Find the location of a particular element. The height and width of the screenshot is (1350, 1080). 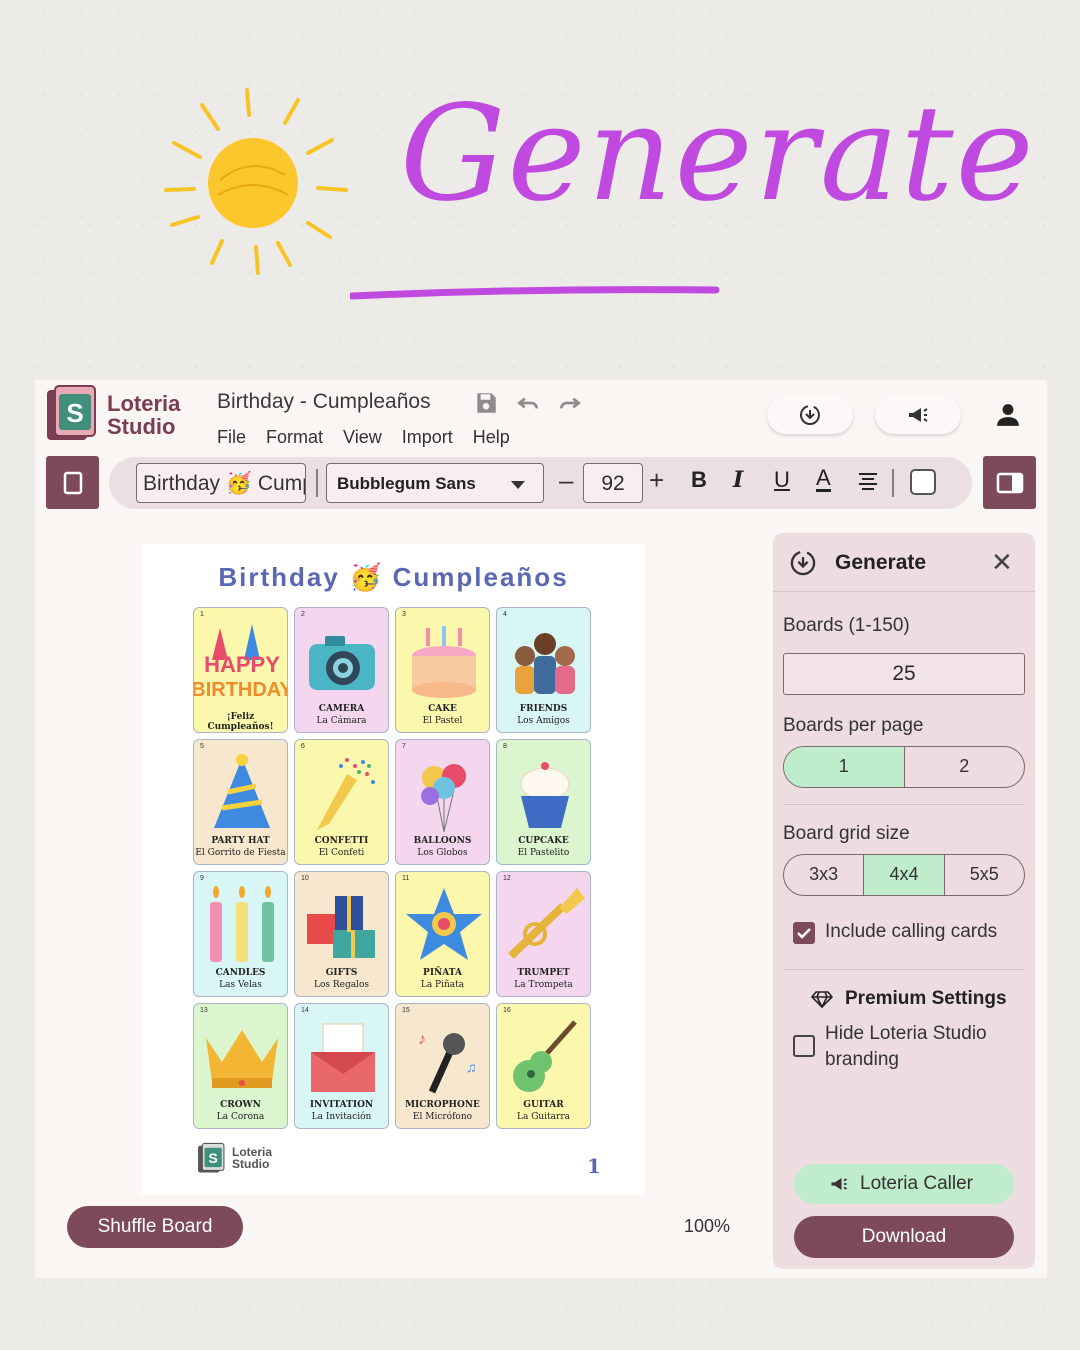

generate-pill-button is located at coordinates (810, 415).